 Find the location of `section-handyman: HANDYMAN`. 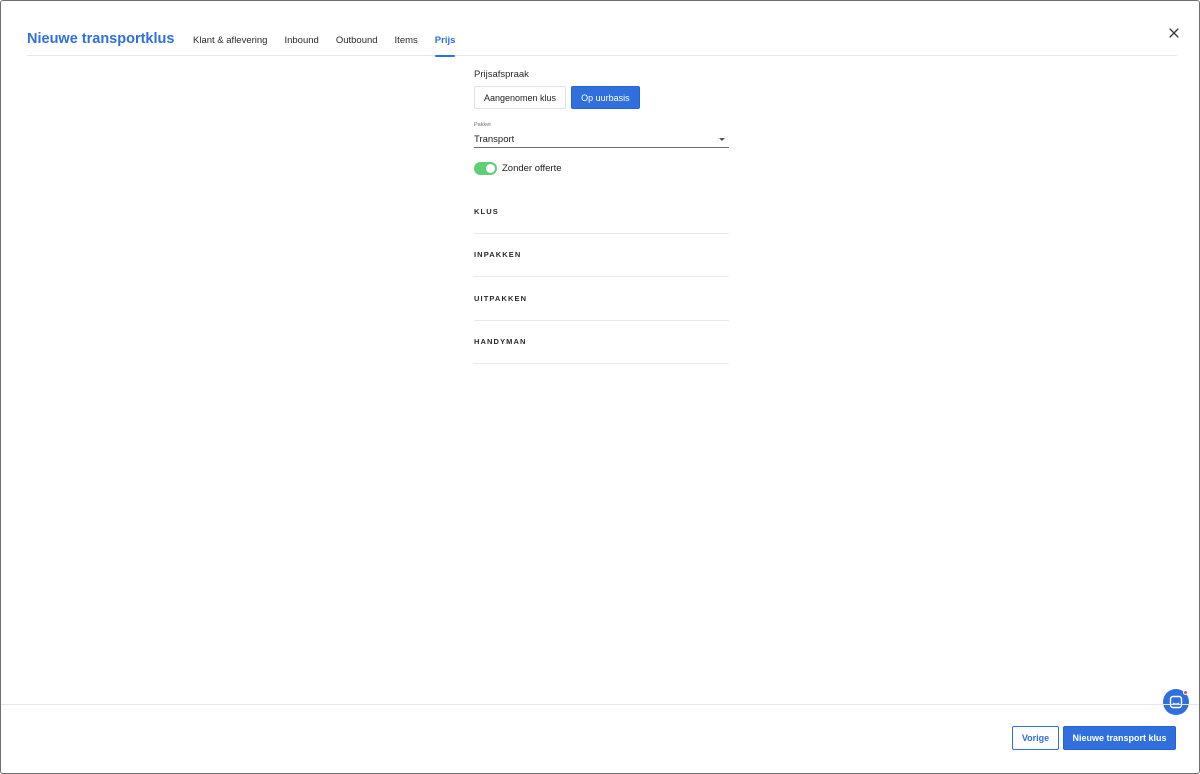

section-handyman: HANDYMAN is located at coordinates (601, 342).